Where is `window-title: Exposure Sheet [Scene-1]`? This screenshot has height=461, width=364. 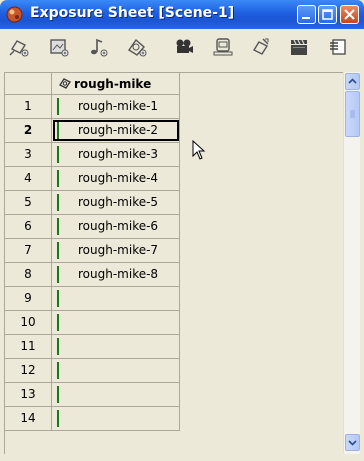 window-title: Exposure Sheet [Scene-1] is located at coordinates (132, 13).